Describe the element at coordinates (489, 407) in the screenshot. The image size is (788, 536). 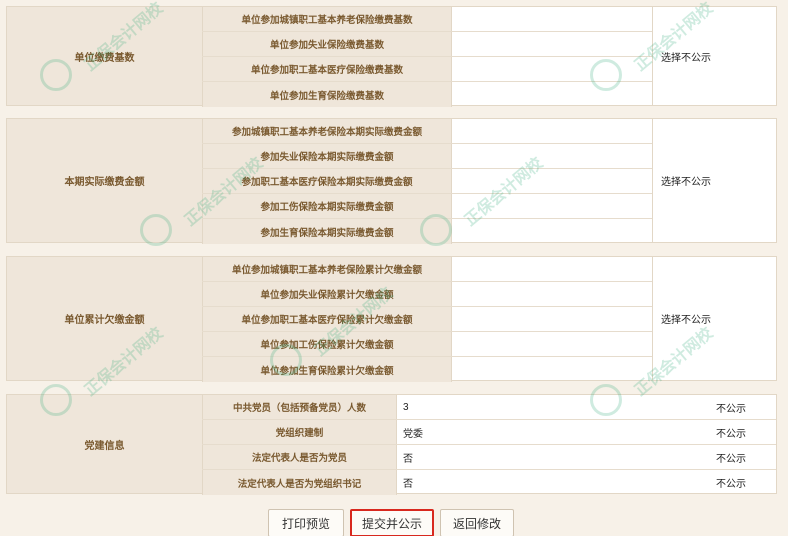
I see `table-row: 中共党员（包括预备党员）人数 3 不公示` at that location.